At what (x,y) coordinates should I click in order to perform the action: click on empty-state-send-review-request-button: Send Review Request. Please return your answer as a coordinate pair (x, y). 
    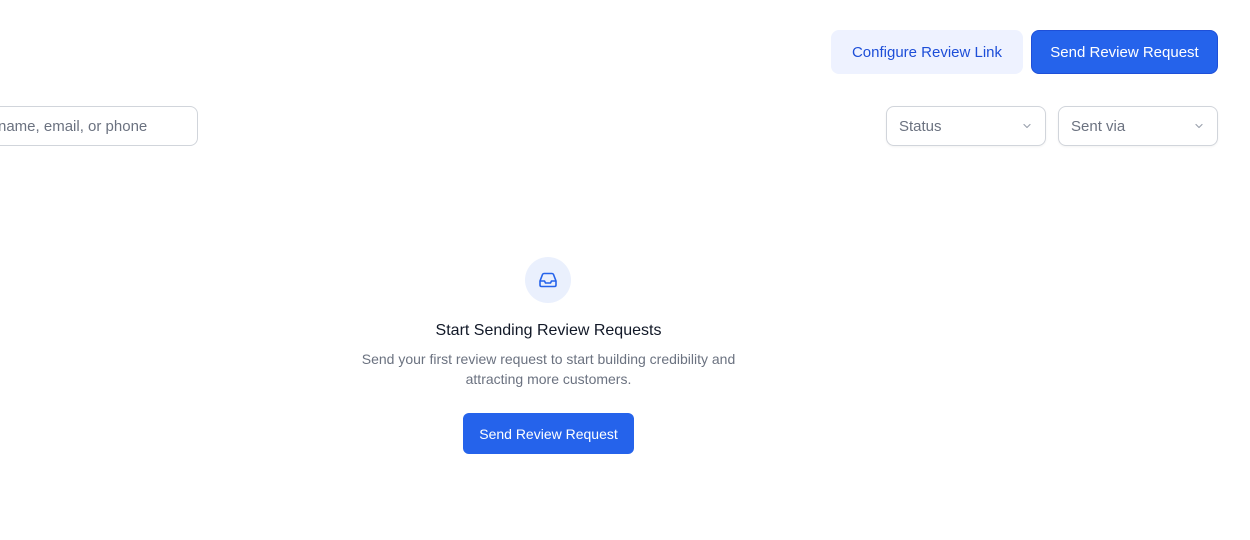
    Looking at the image, I should click on (548, 433).